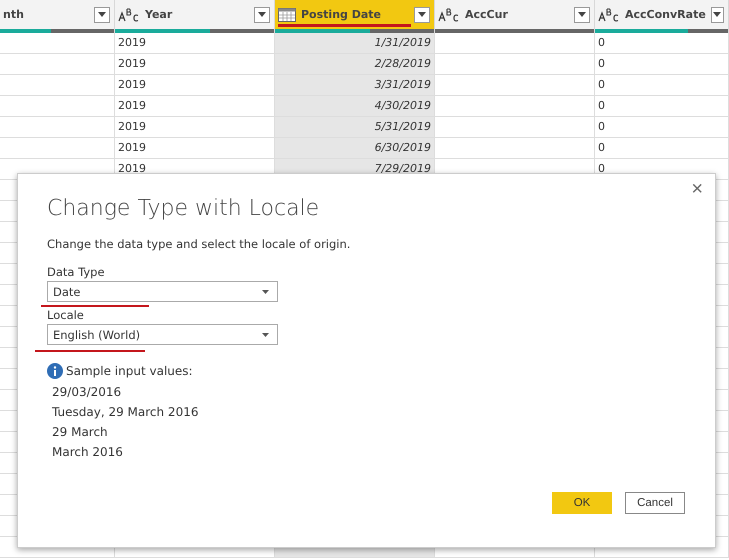  What do you see at coordinates (88, 453) in the screenshot?
I see `sample-value: March 2016` at bounding box center [88, 453].